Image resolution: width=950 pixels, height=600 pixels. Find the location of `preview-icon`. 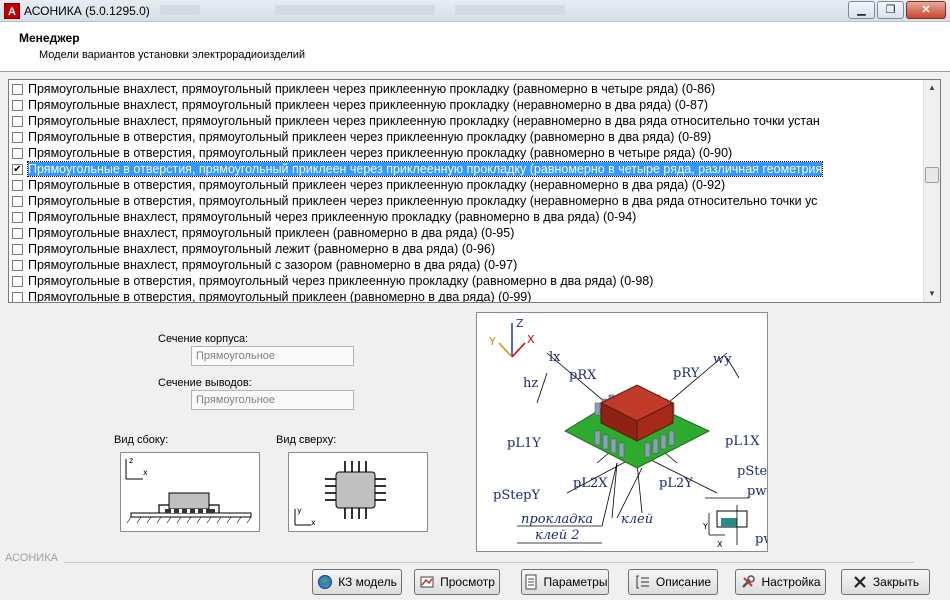

preview-icon is located at coordinates (427, 582).